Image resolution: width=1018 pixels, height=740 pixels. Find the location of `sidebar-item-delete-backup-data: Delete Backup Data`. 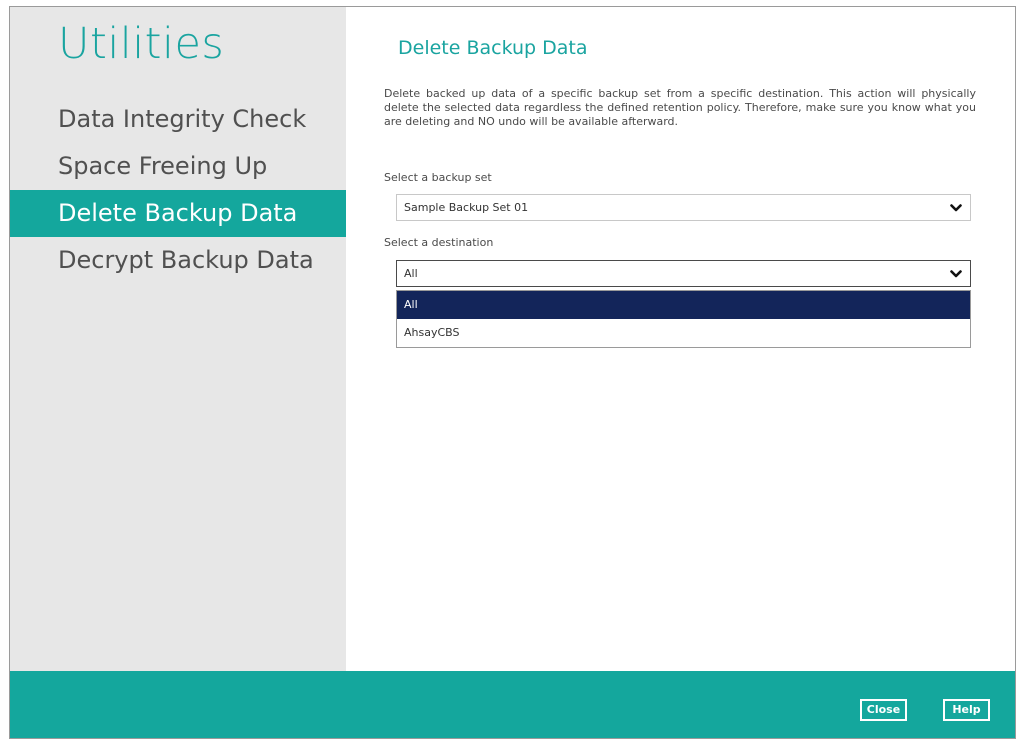

sidebar-item-delete-backup-data: Delete Backup Data is located at coordinates (178, 213).